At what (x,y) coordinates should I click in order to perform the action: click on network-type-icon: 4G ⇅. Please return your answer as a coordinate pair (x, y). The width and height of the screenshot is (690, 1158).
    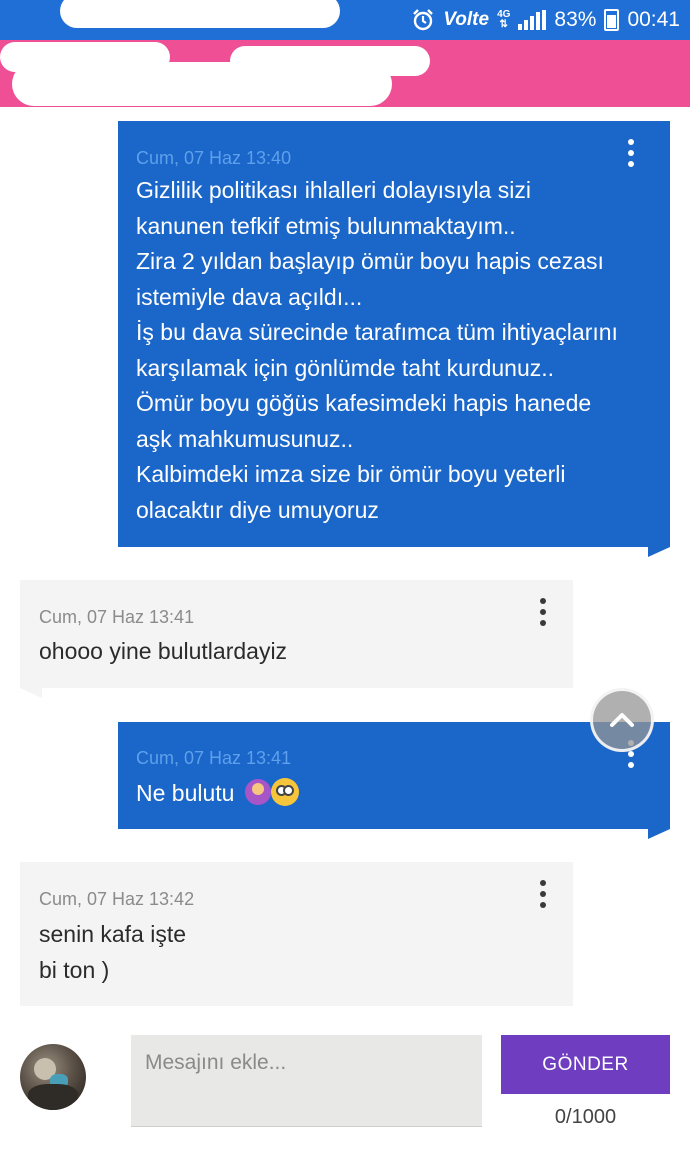
    Looking at the image, I should click on (504, 19).